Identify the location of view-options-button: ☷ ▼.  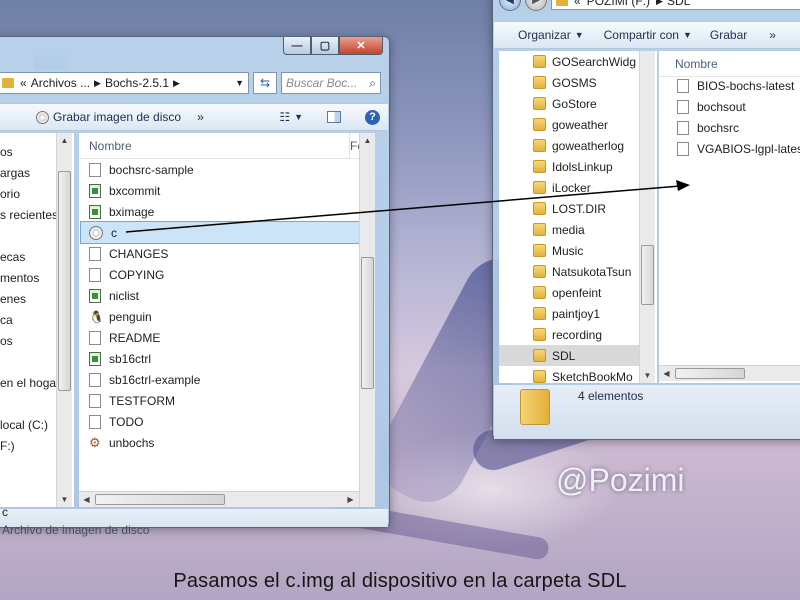
(291, 117).